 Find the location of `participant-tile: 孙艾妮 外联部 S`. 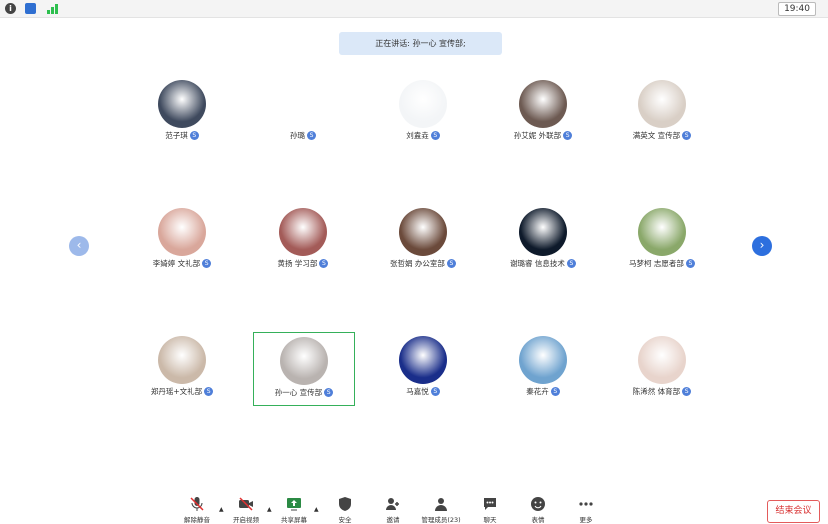

participant-tile: 孙艾妮 外联部 S is located at coordinates (543, 112).